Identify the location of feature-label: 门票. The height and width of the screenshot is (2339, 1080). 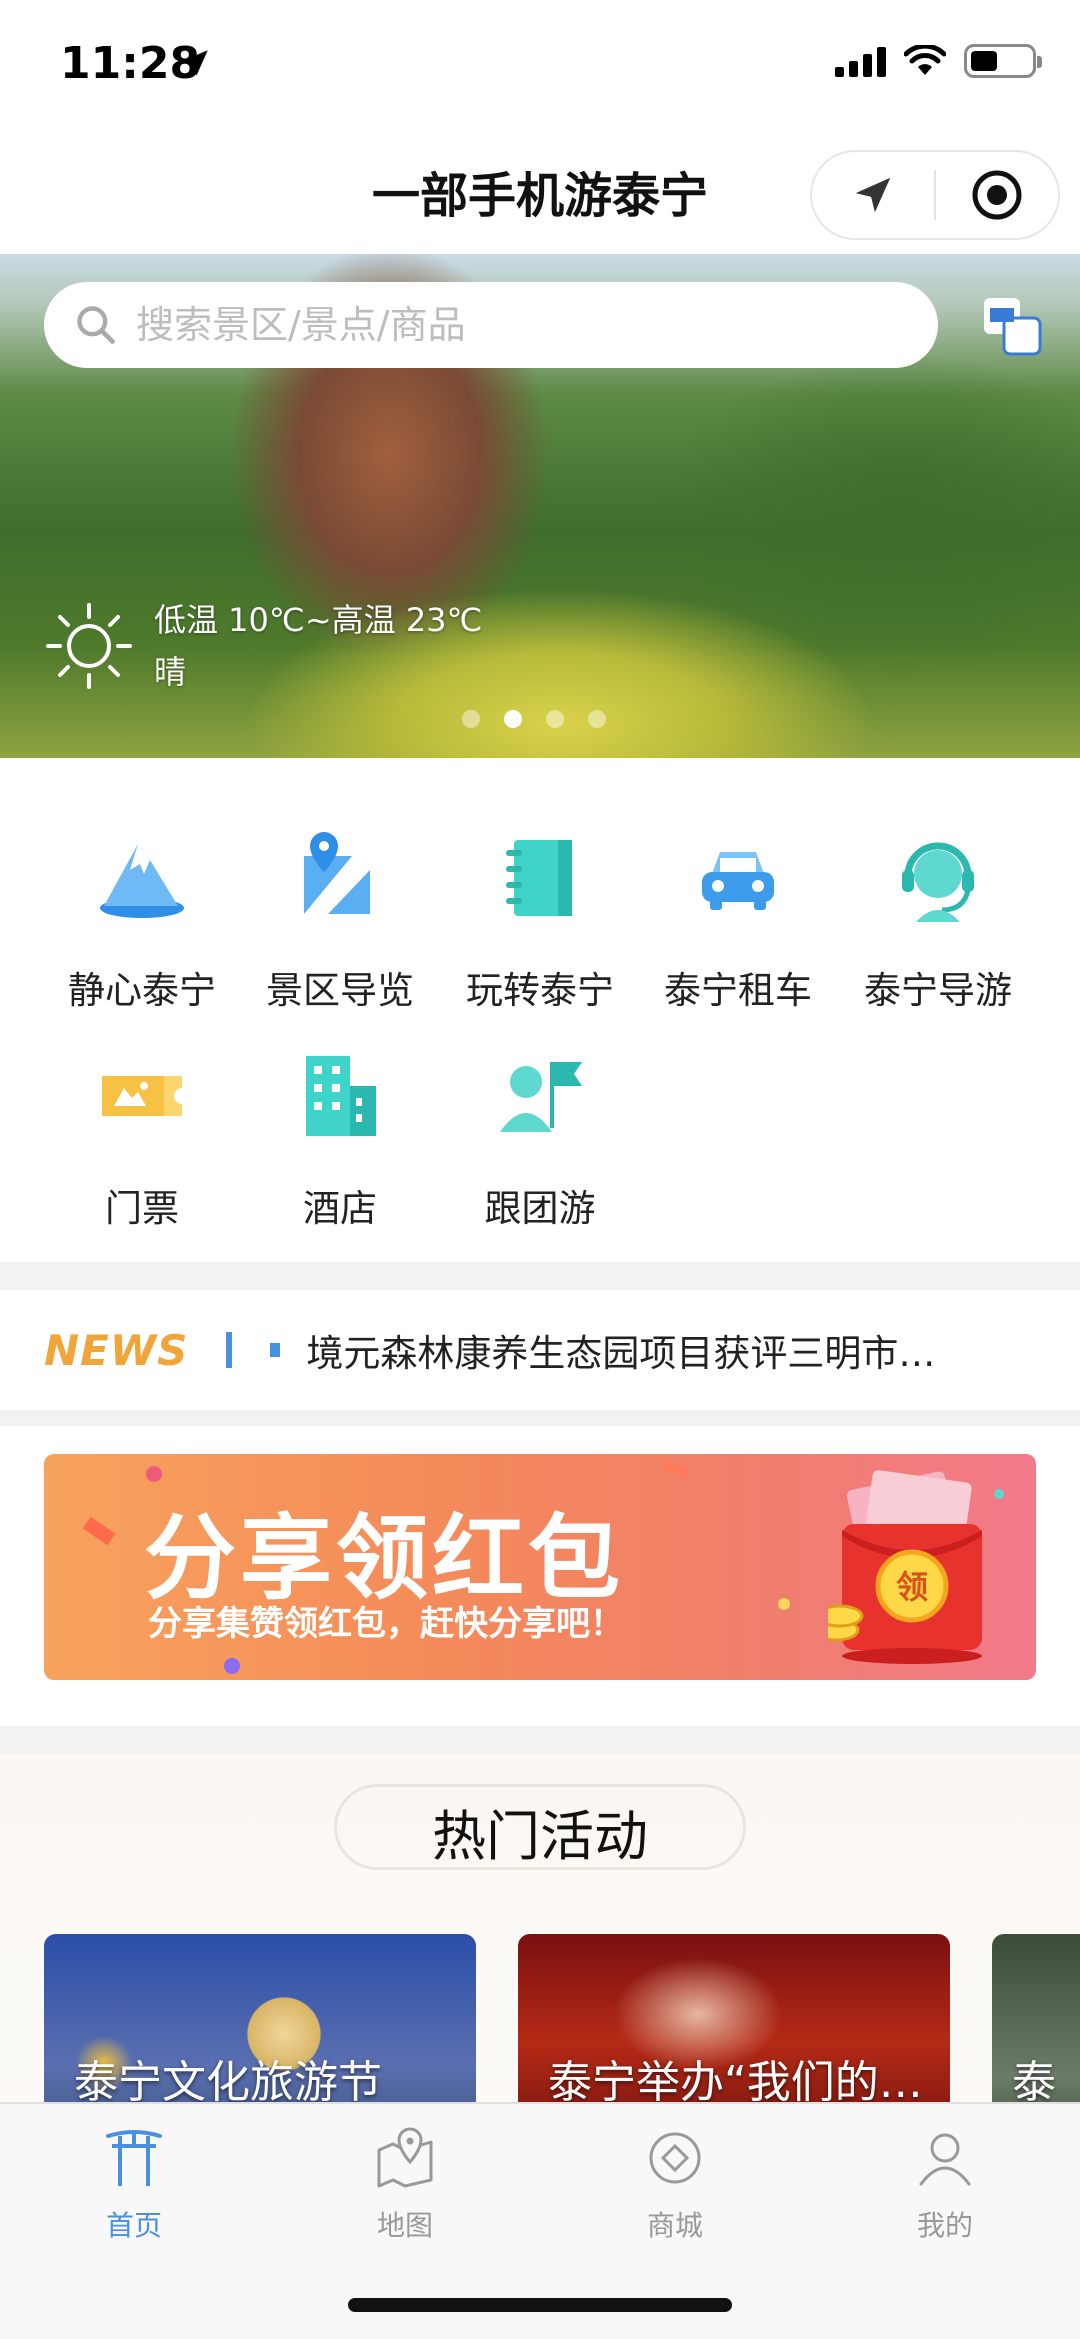
(142, 1208).